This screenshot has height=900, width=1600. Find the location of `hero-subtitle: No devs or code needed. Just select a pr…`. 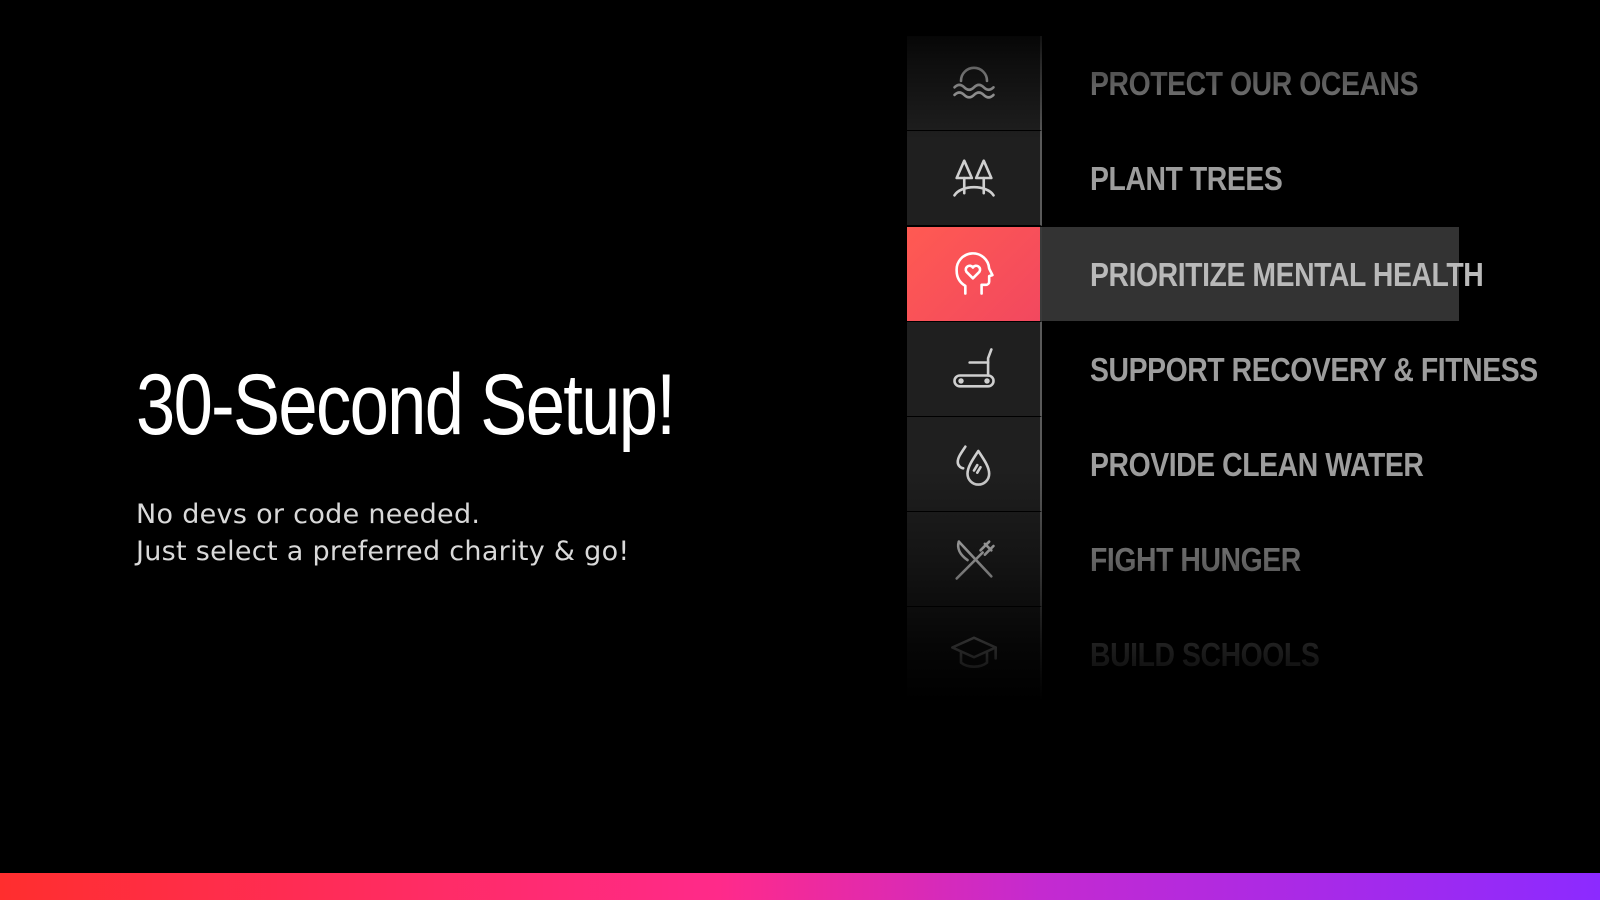

hero-subtitle: No devs or code needed. Just select a pr… is located at coordinates (383, 533).